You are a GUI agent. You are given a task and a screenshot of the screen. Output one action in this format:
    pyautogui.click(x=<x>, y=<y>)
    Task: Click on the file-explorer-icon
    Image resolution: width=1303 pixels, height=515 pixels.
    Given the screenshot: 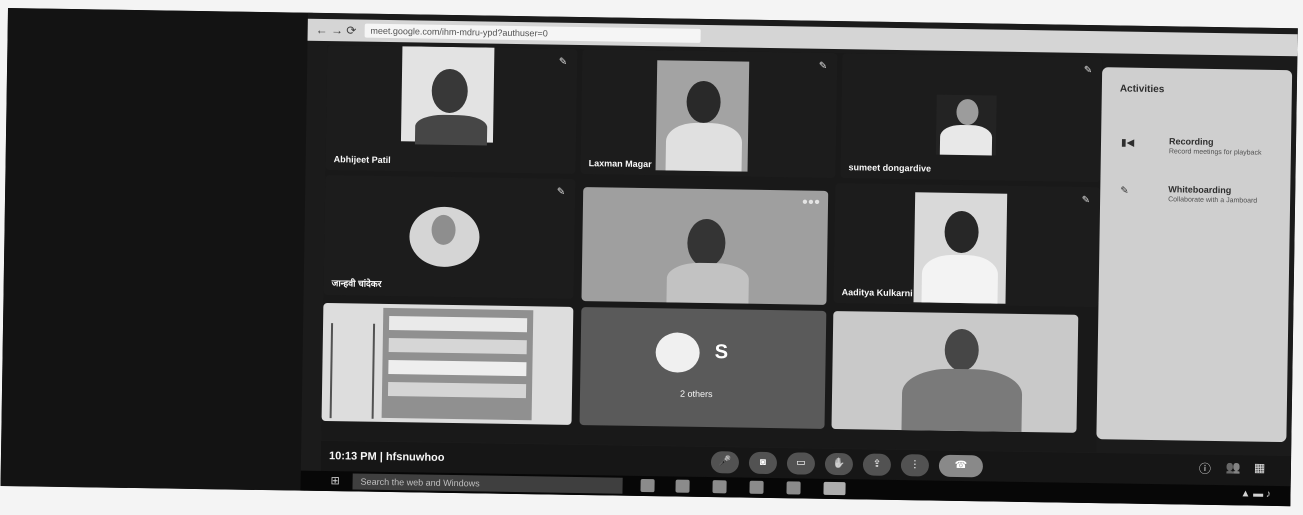 What is the action you would take?
    pyautogui.click(x=719, y=487)
    